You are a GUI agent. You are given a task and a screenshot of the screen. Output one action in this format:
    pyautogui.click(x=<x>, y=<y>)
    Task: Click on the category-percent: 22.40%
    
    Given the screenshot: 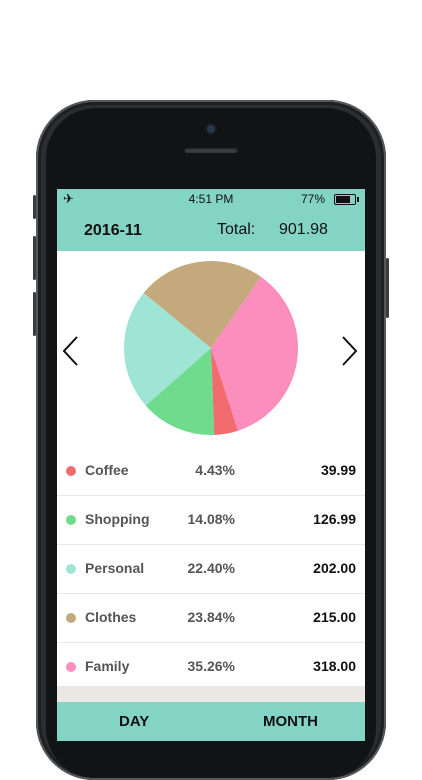 What is the action you would take?
    pyautogui.click(x=211, y=568)
    